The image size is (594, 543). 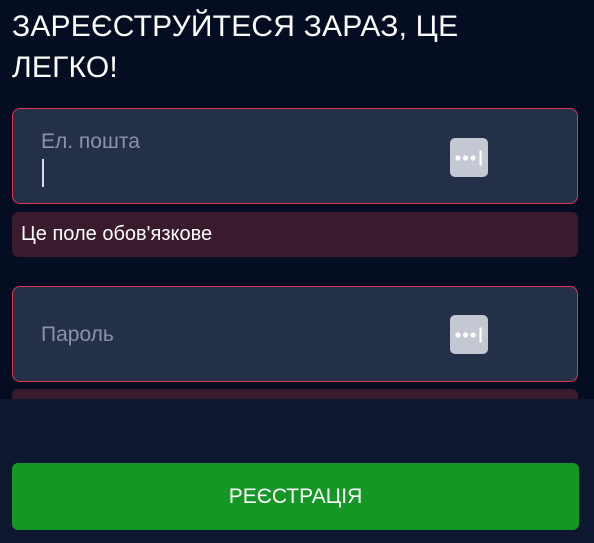 What do you see at coordinates (295, 234) in the screenshot?
I see `email-error-message: Це поле обов'язкове` at bounding box center [295, 234].